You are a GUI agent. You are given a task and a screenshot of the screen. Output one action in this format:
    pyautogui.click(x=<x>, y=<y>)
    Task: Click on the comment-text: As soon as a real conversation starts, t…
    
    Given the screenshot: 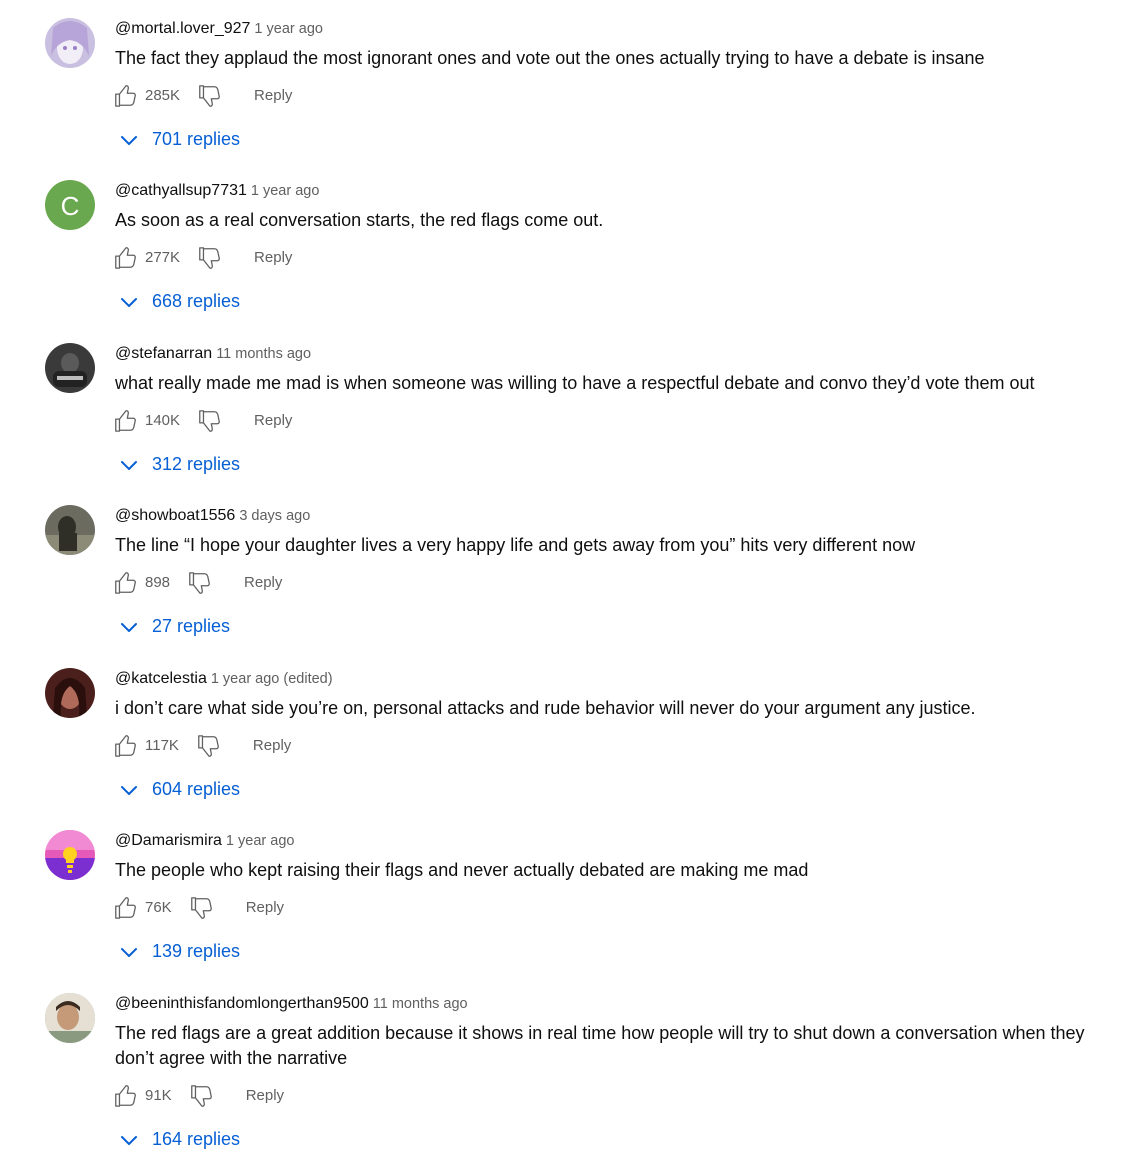 What is the action you would take?
    pyautogui.click(x=359, y=220)
    